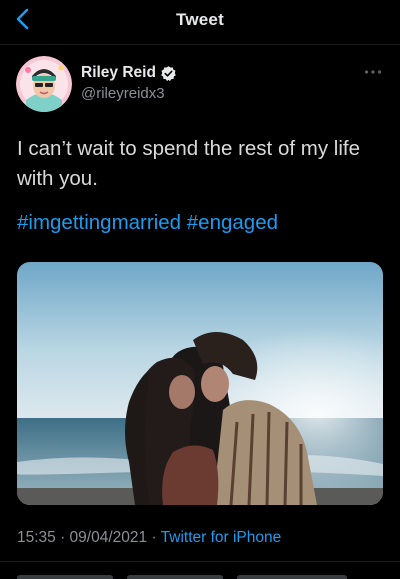  Describe the element at coordinates (200, 575) in the screenshot. I see `engagement-stats-row` at that location.